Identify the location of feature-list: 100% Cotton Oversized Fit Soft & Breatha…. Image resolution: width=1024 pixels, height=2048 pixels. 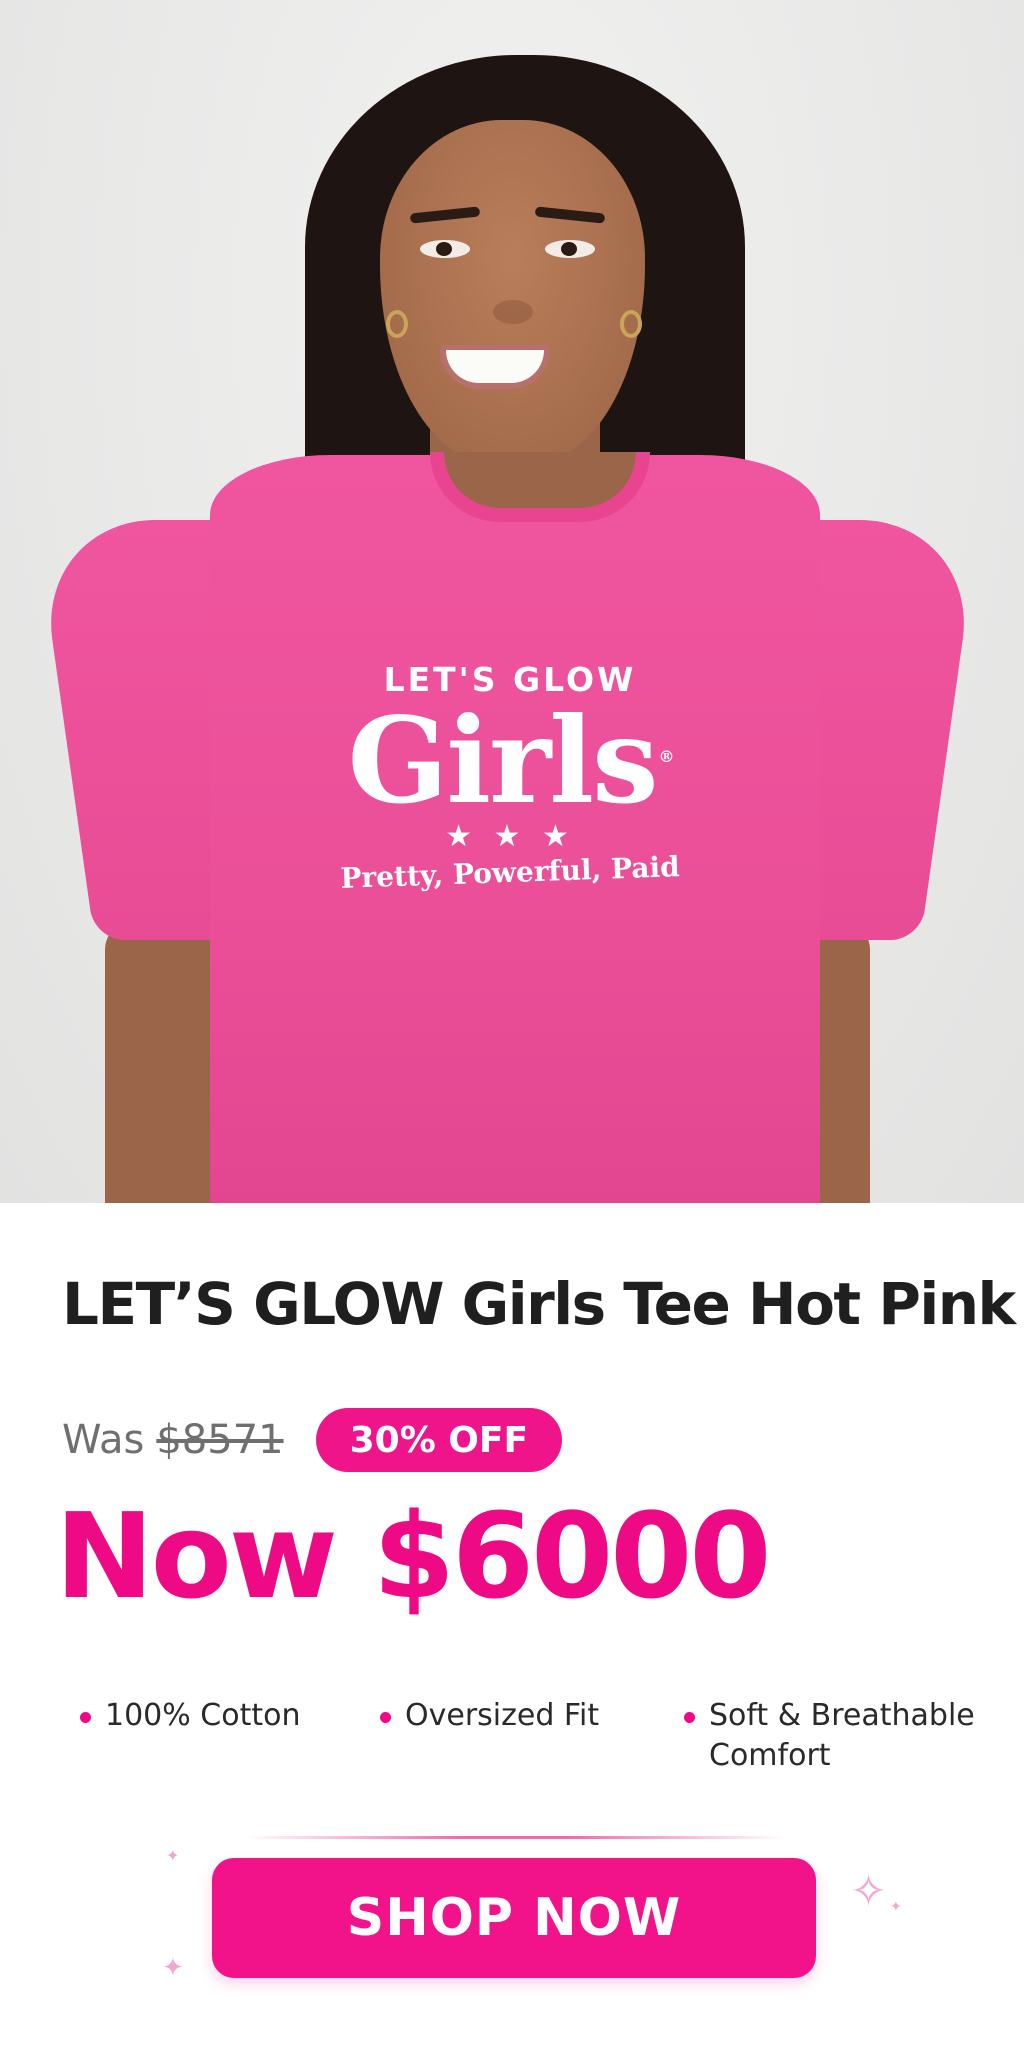
(540, 1741).